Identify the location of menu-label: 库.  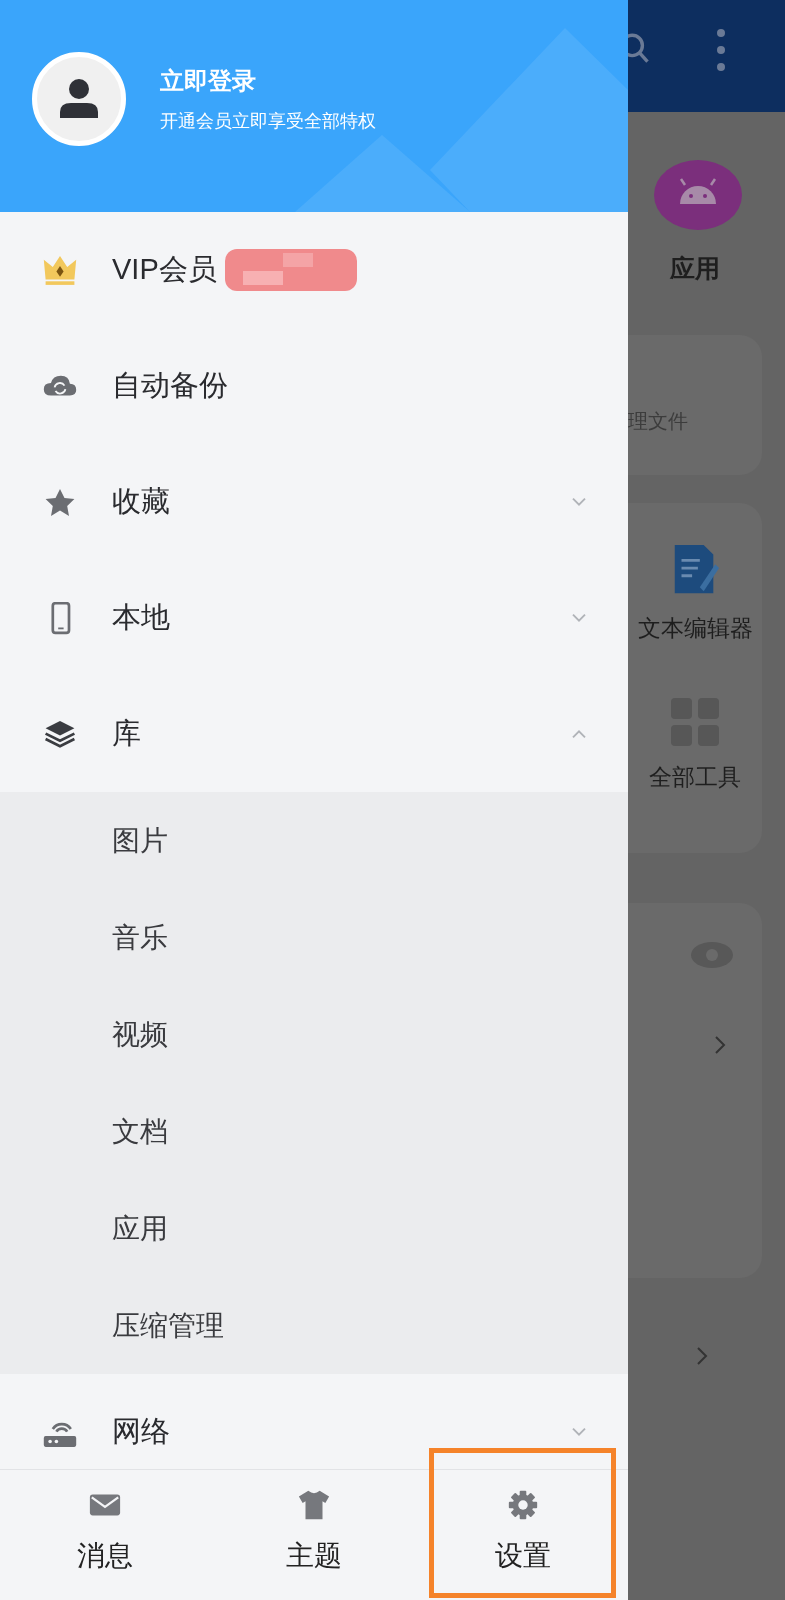
(126, 733).